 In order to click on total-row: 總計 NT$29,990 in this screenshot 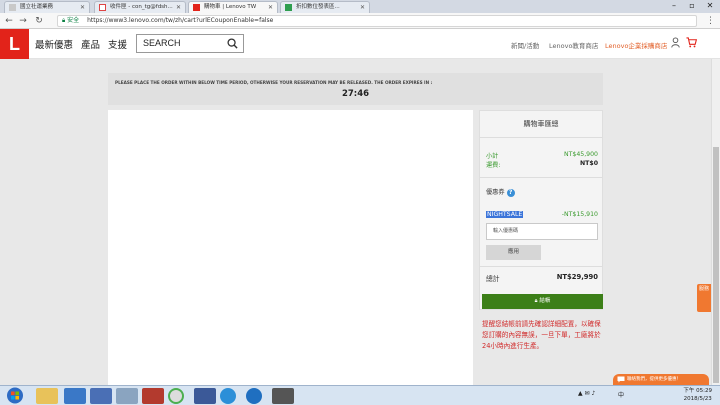, I will do `click(542, 278)`.